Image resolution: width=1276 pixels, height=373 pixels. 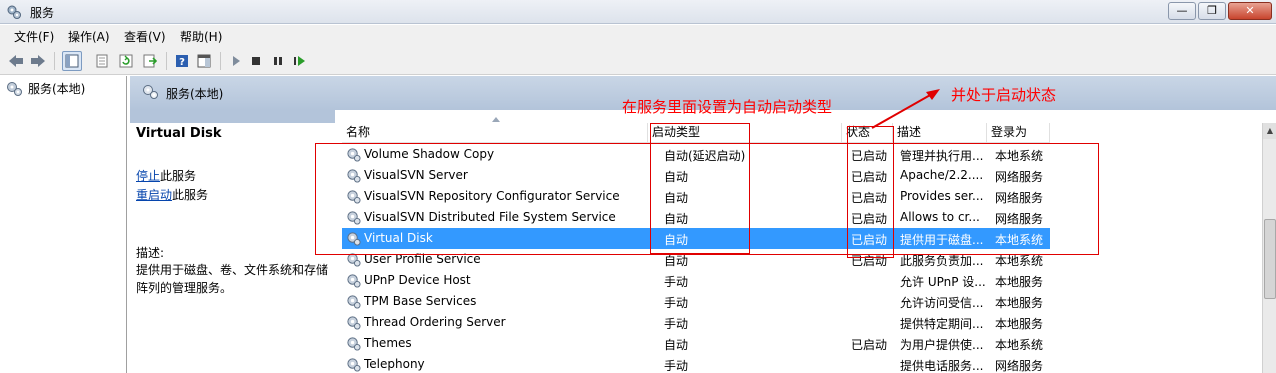 What do you see at coordinates (700, 188) in the screenshot?
I see `annotation-box-startup-column` at bounding box center [700, 188].